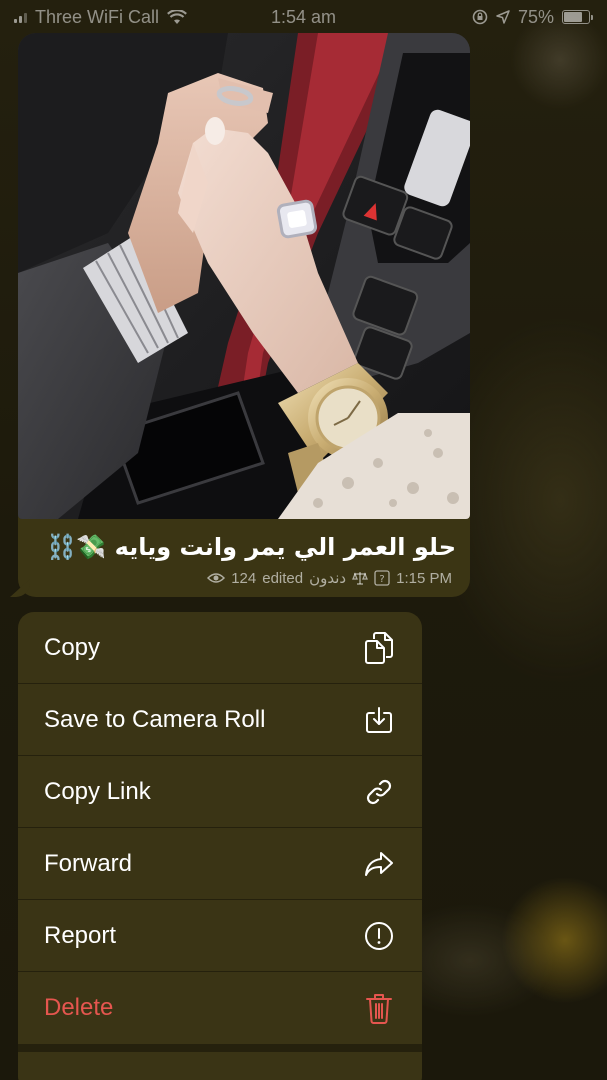  Describe the element at coordinates (216, 578) in the screenshot. I see `eye-icon` at that location.